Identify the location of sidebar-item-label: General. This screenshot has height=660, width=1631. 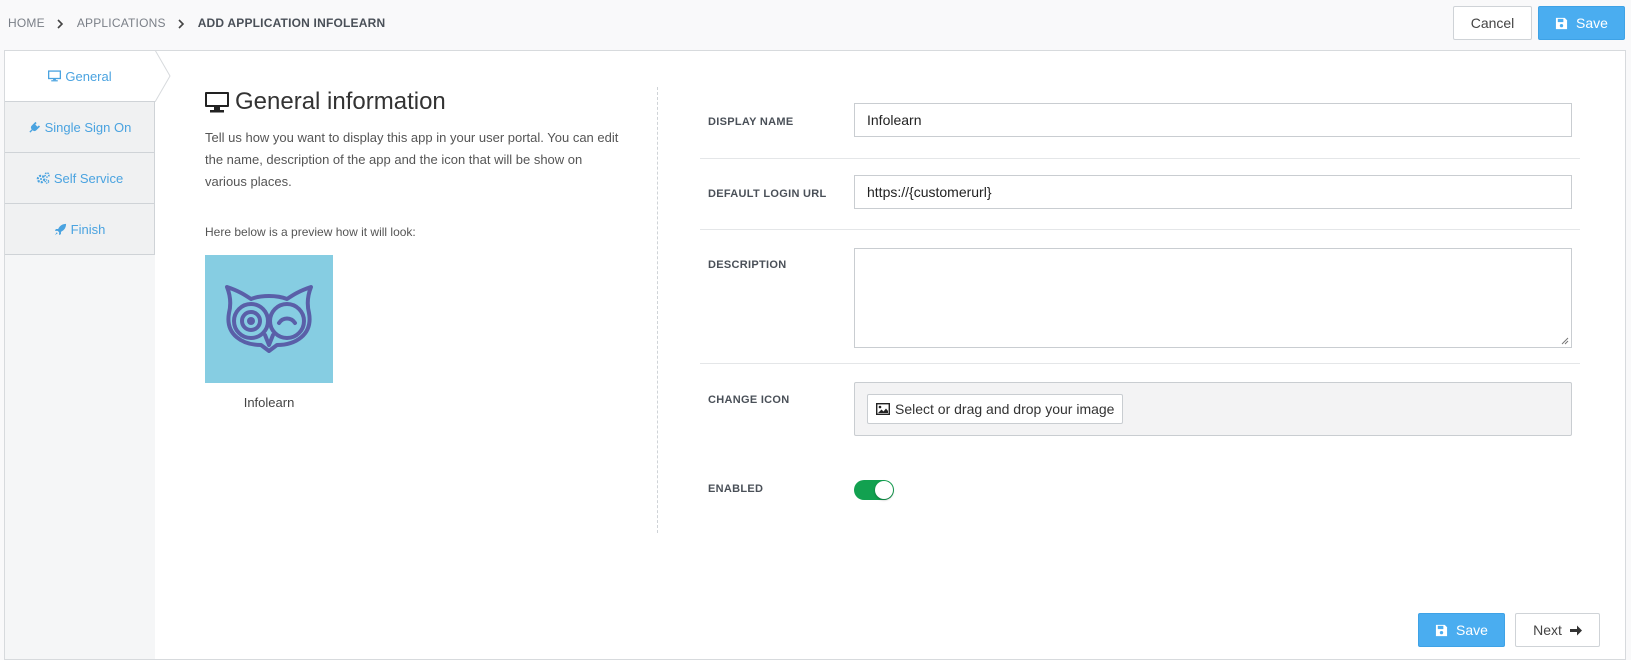
(88, 76).